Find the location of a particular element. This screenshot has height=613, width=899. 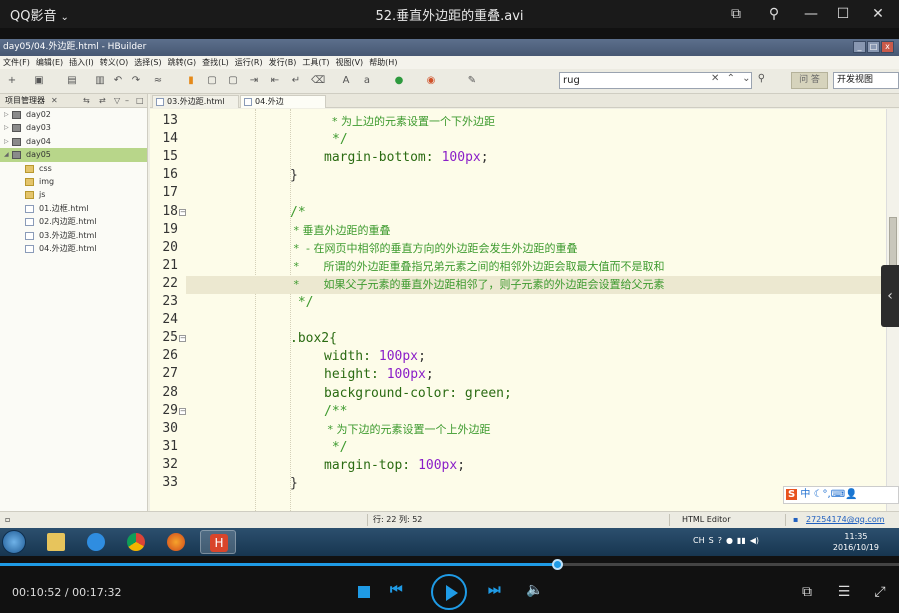

tray-sogou-icon: S is located at coordinates (711, 540).